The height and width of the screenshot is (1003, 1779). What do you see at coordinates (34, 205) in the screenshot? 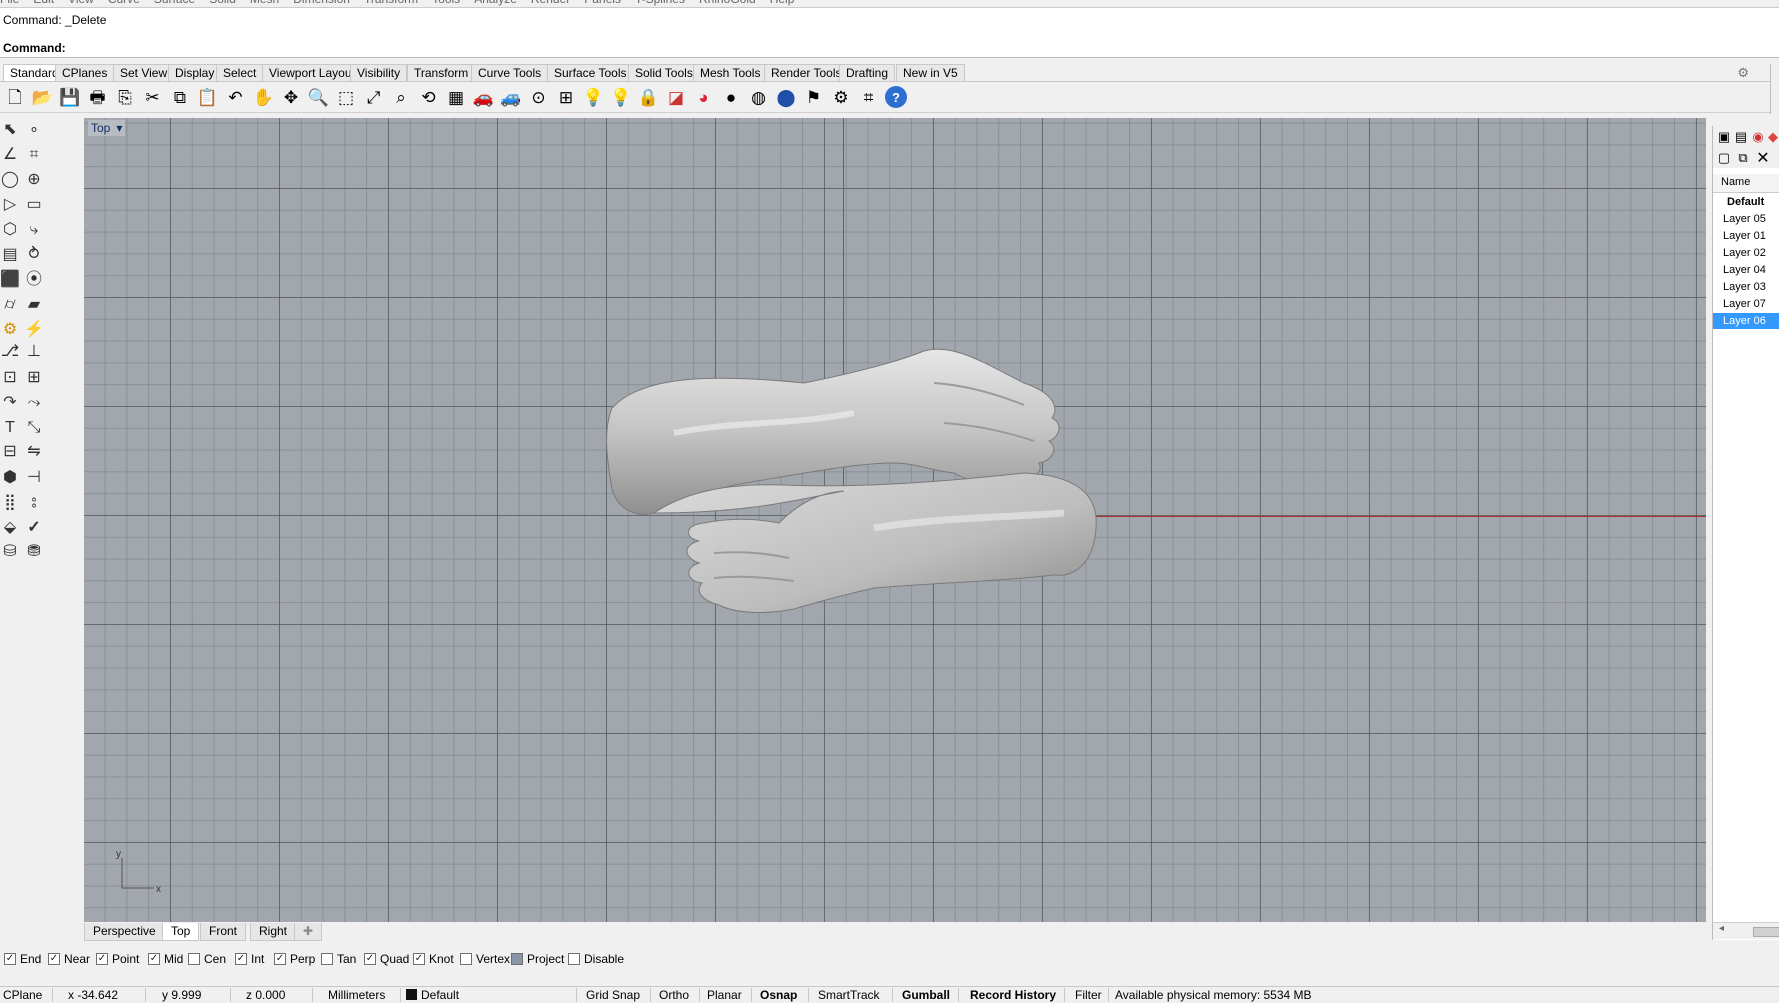
I see `rectangle-icon: ▭` at bounding box center [34, 205].